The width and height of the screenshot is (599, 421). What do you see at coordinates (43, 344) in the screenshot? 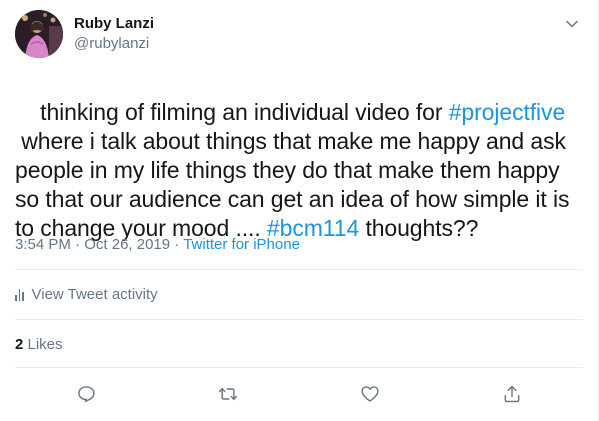
I see `likes-label: Likes` at bounding box center [43, 344].